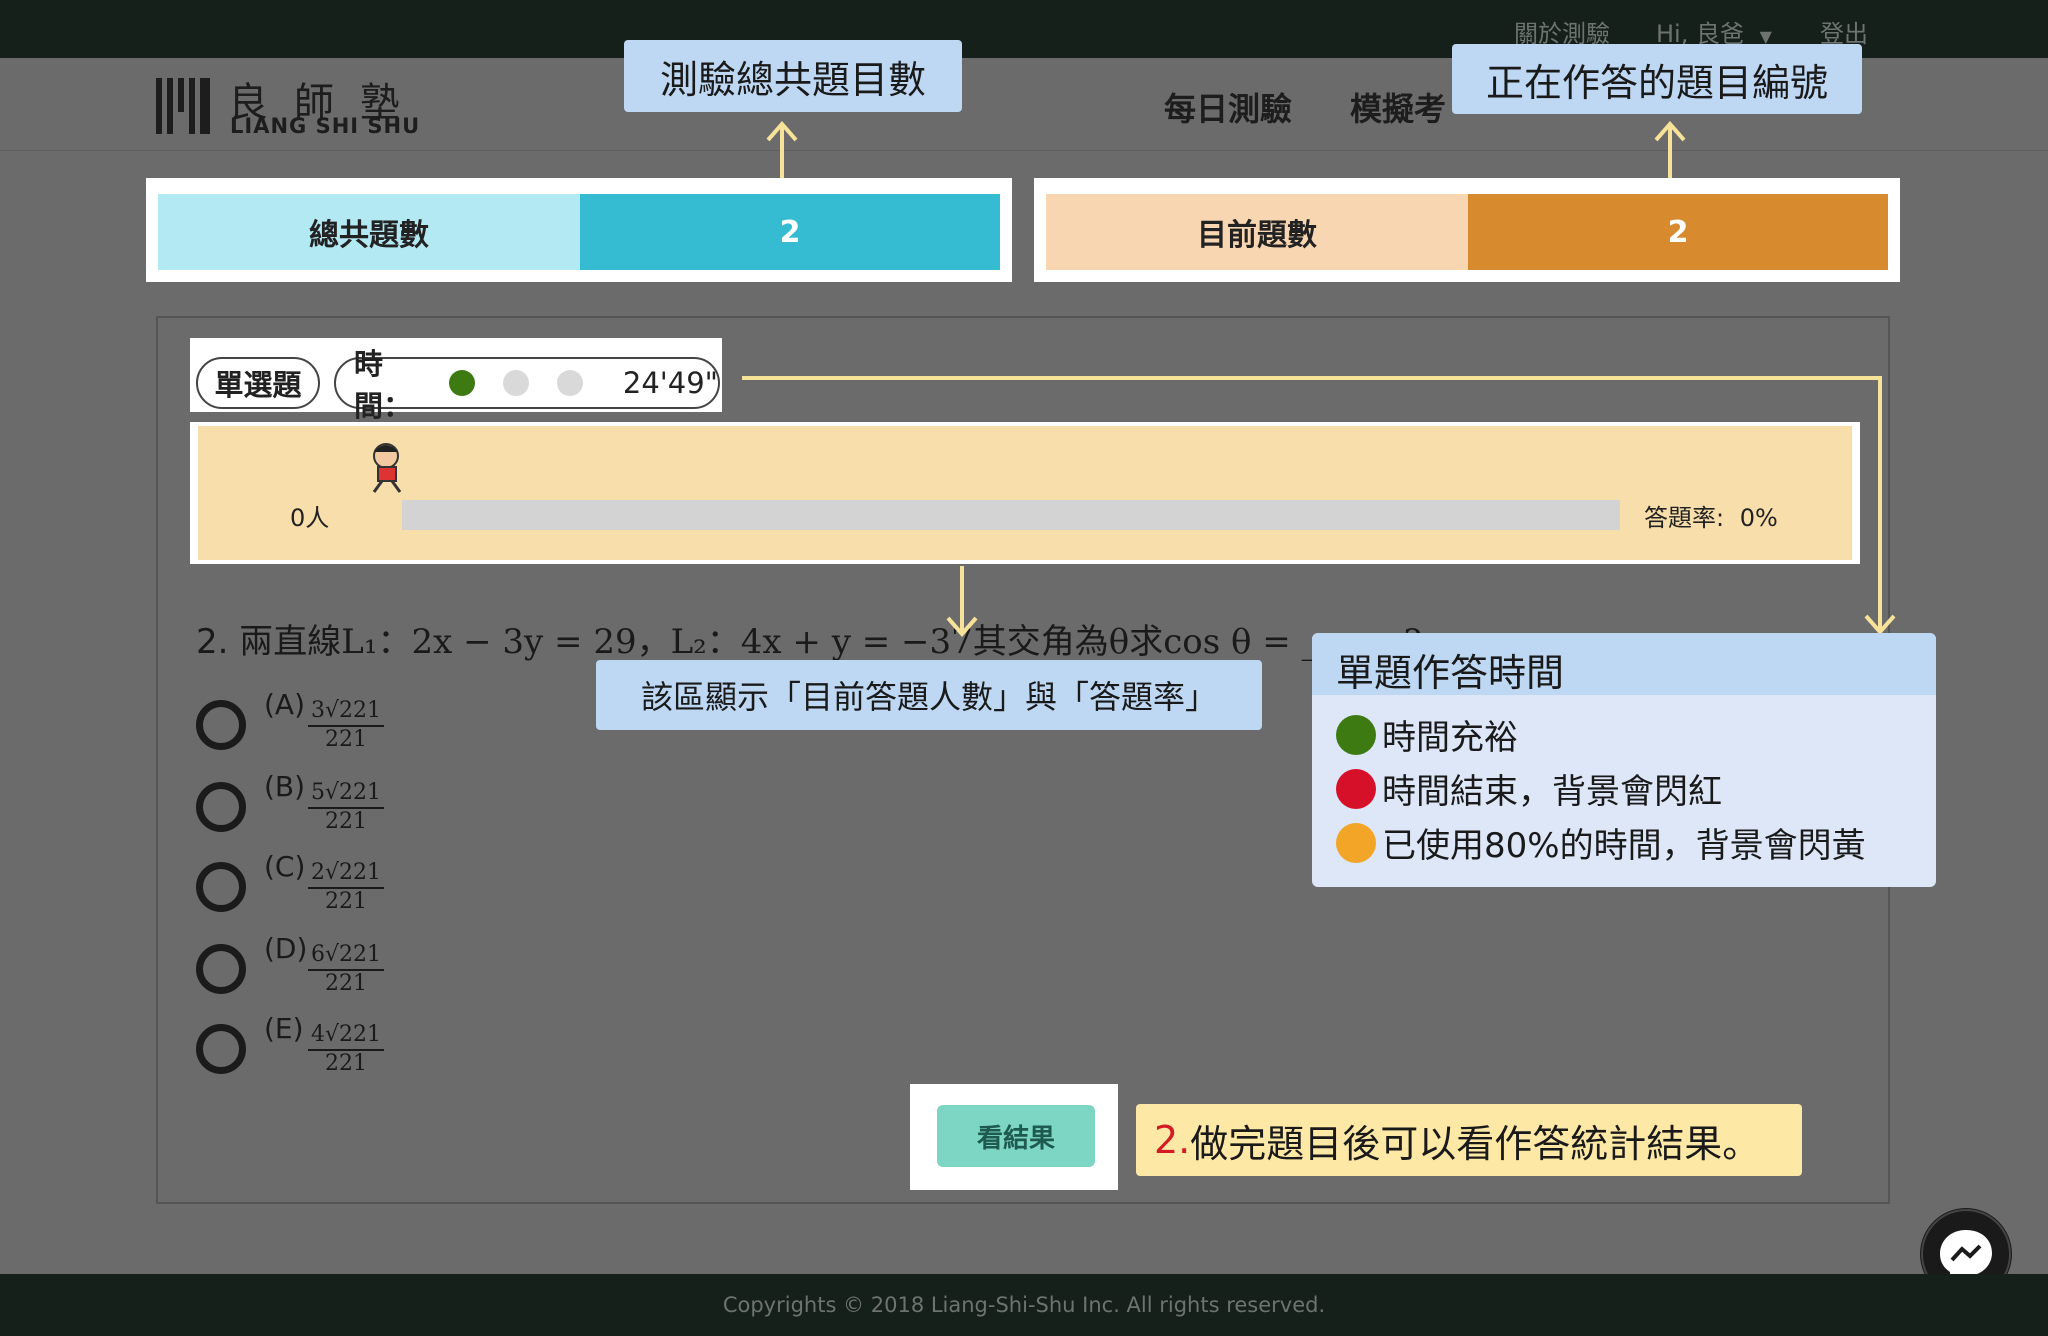 The width and height of the screenshot is (2048, 1336). I want to click on option-b-value: 5√221 221, so click(346, 807).